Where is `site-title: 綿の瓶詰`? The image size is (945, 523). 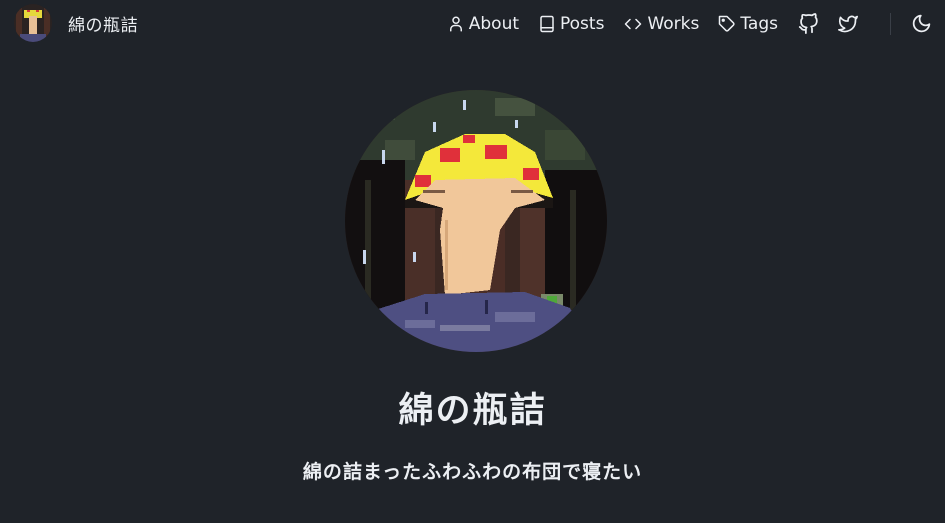
site-title: 綿の瓶詰 is located at coordinates (472, 411).